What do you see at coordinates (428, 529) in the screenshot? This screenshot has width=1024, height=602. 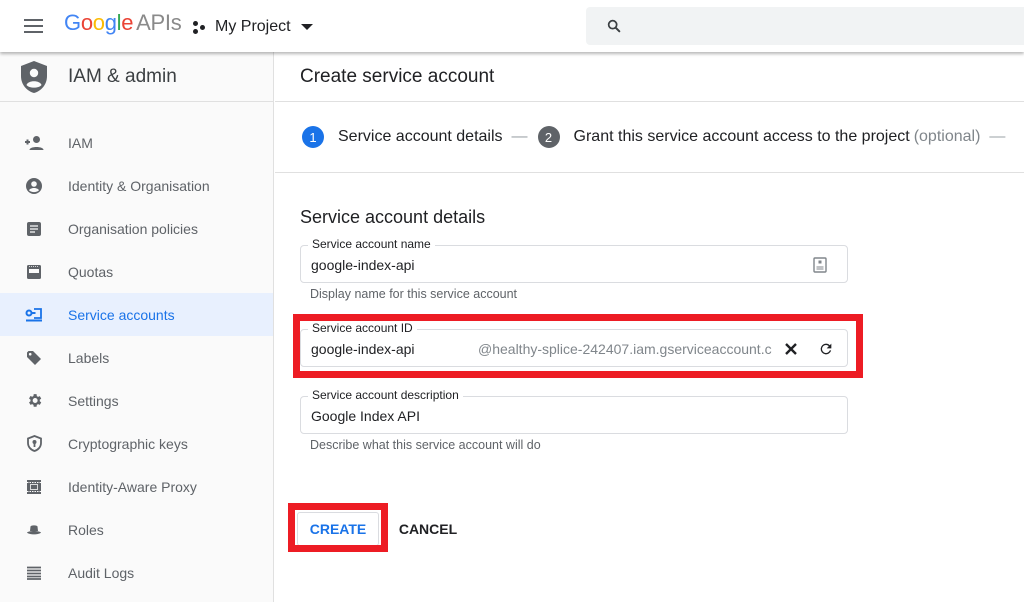 I see `cancel-button: CANCEL` at bounding box center [428, 529].